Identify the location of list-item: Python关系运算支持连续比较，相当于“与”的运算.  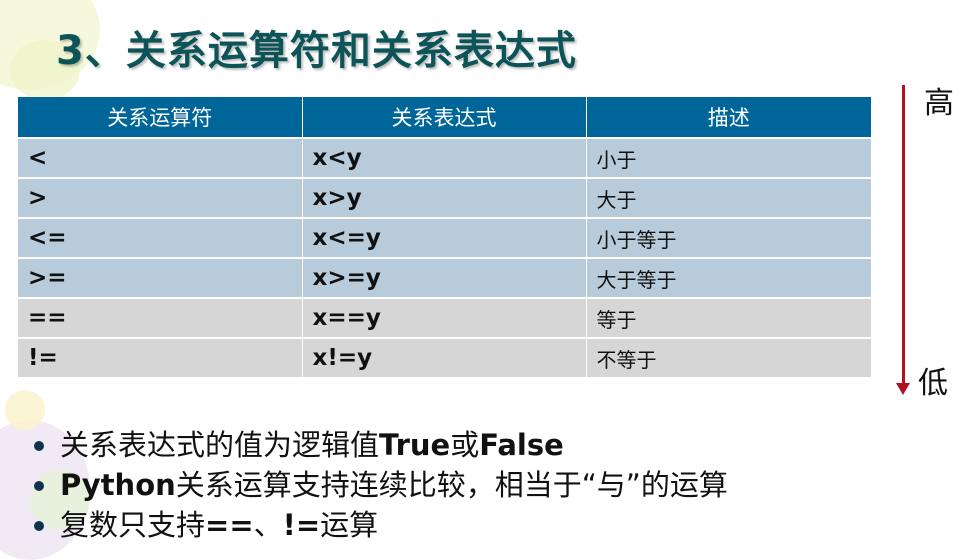
(378, 485).